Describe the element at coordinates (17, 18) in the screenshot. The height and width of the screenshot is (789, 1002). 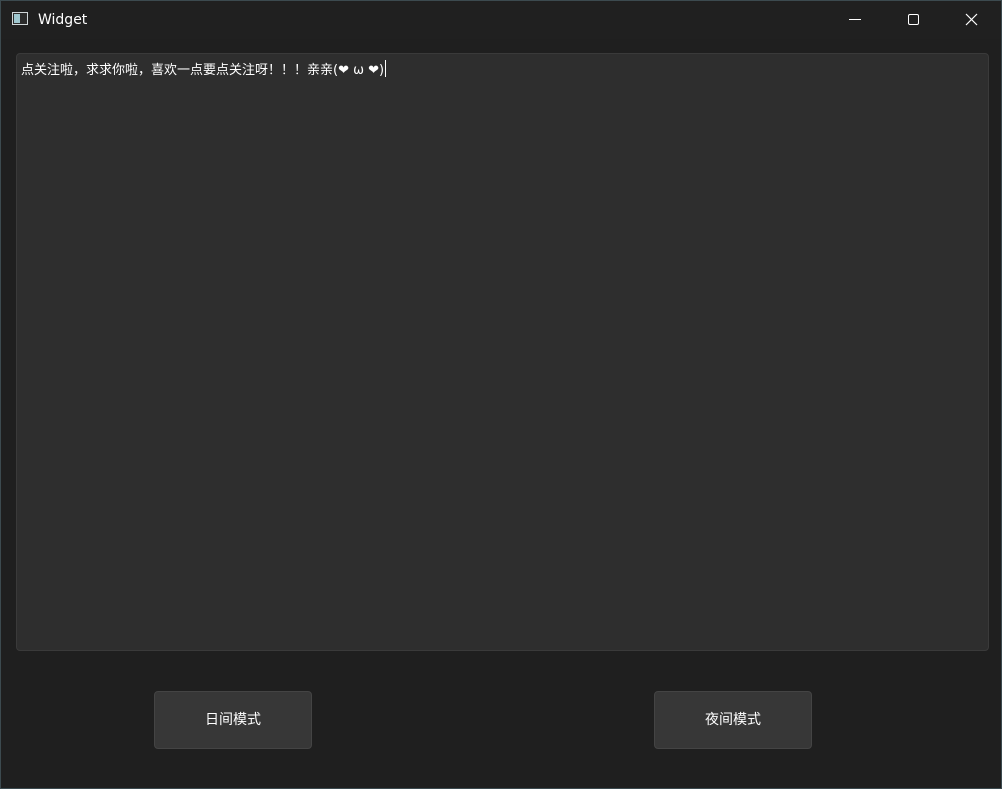
I see `app-icon-pane` at that location.